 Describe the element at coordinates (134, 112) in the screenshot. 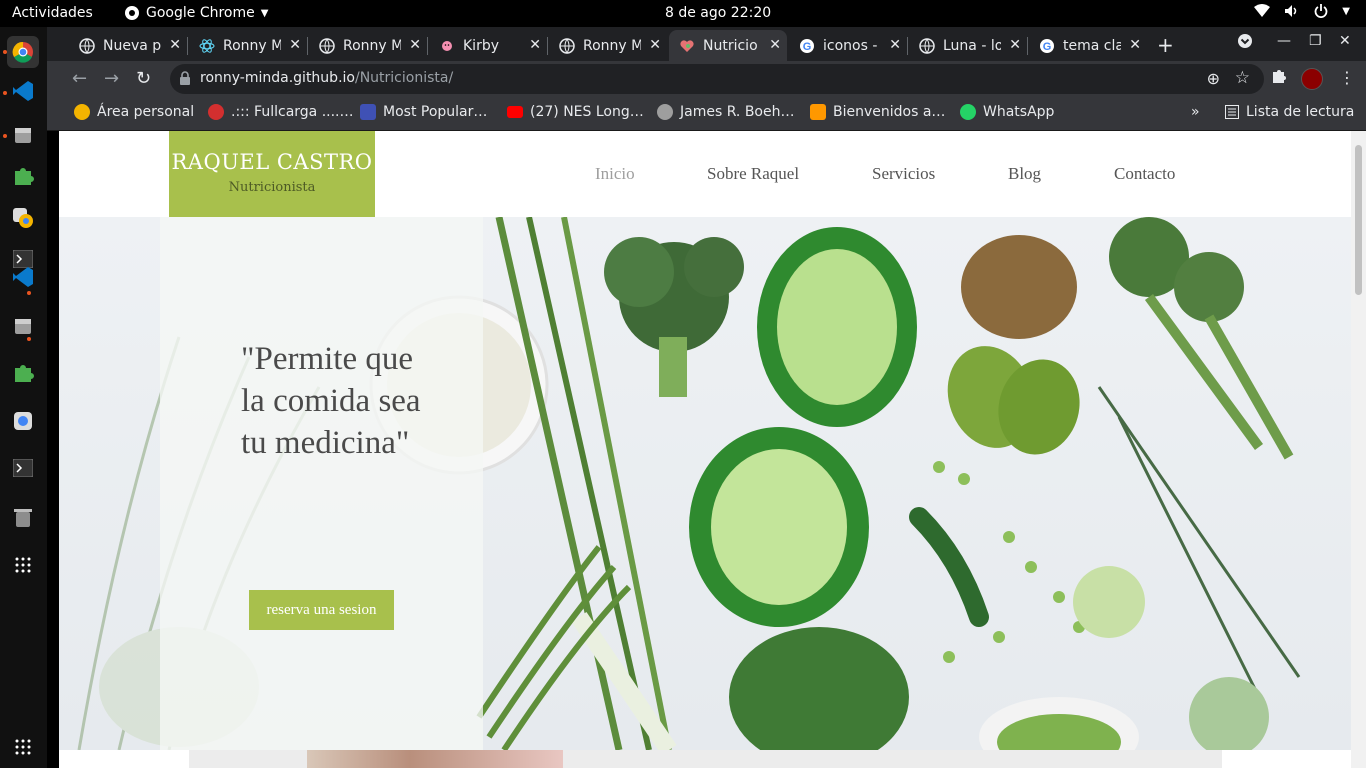

I see `bookmark-area-personal: Área personal` at that location.